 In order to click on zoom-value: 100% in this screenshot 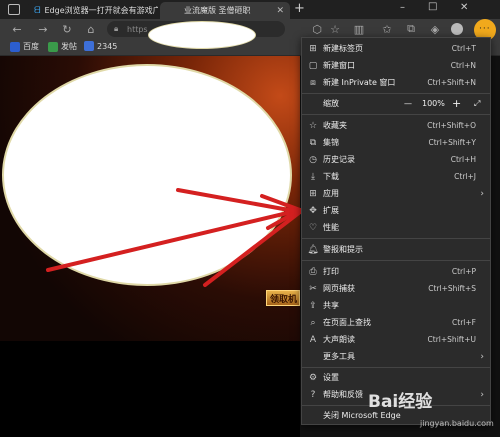, I will do `click(433, 103)`.